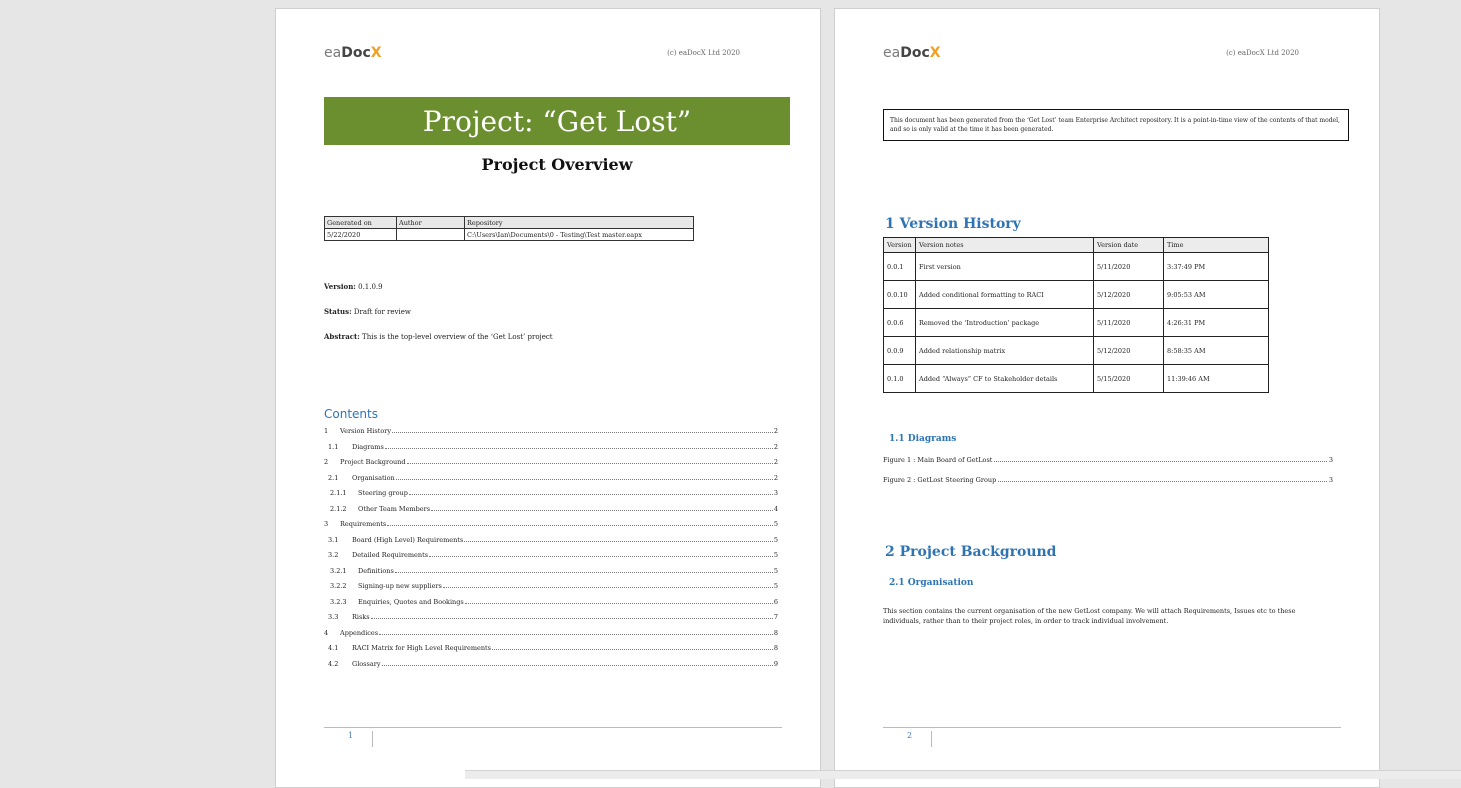 Image resolution: width=1461 pixels, height=788 pixels. Describe the element at coordinates (953, 224) in the screenshot. I see `version-history-heading: 1 Version History` at that location.